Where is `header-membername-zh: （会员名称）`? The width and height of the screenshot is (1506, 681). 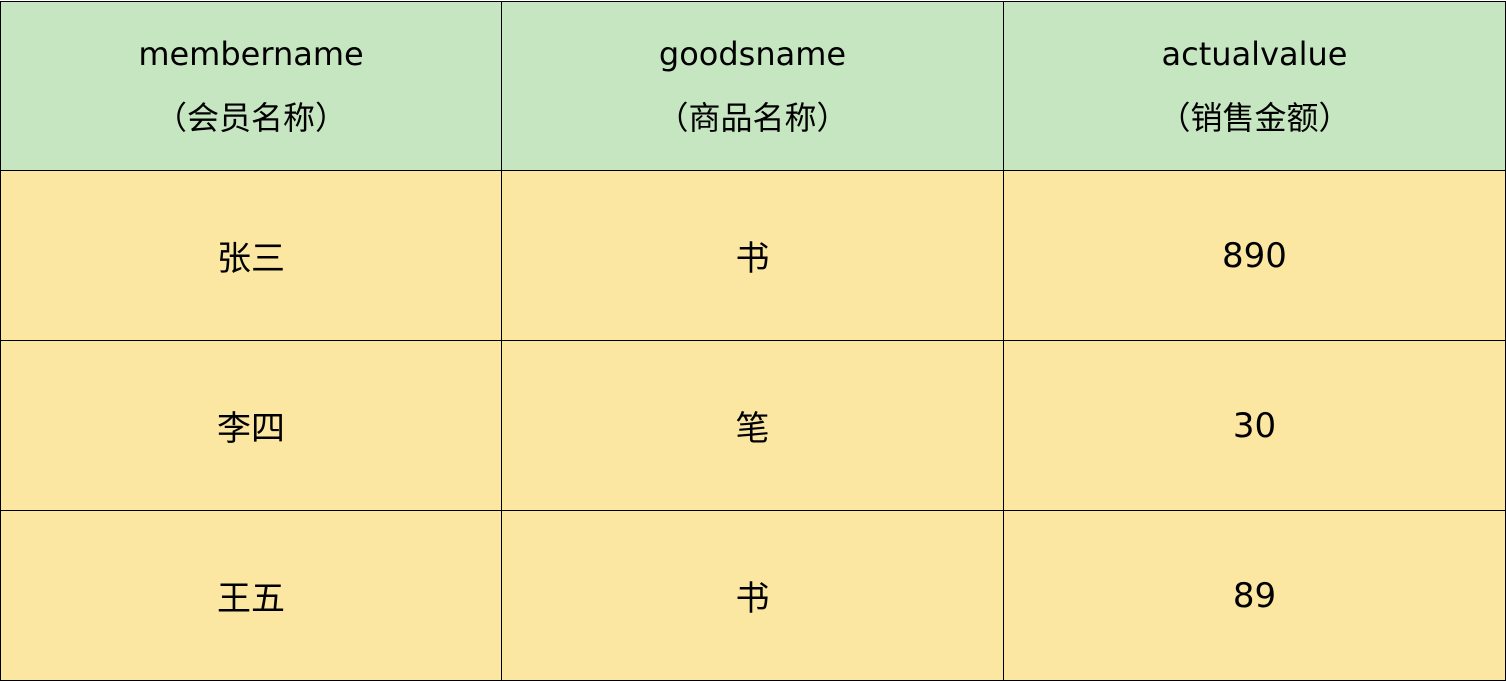 header-membername-zh: （会员名称） is located at coordinates (250, 118).